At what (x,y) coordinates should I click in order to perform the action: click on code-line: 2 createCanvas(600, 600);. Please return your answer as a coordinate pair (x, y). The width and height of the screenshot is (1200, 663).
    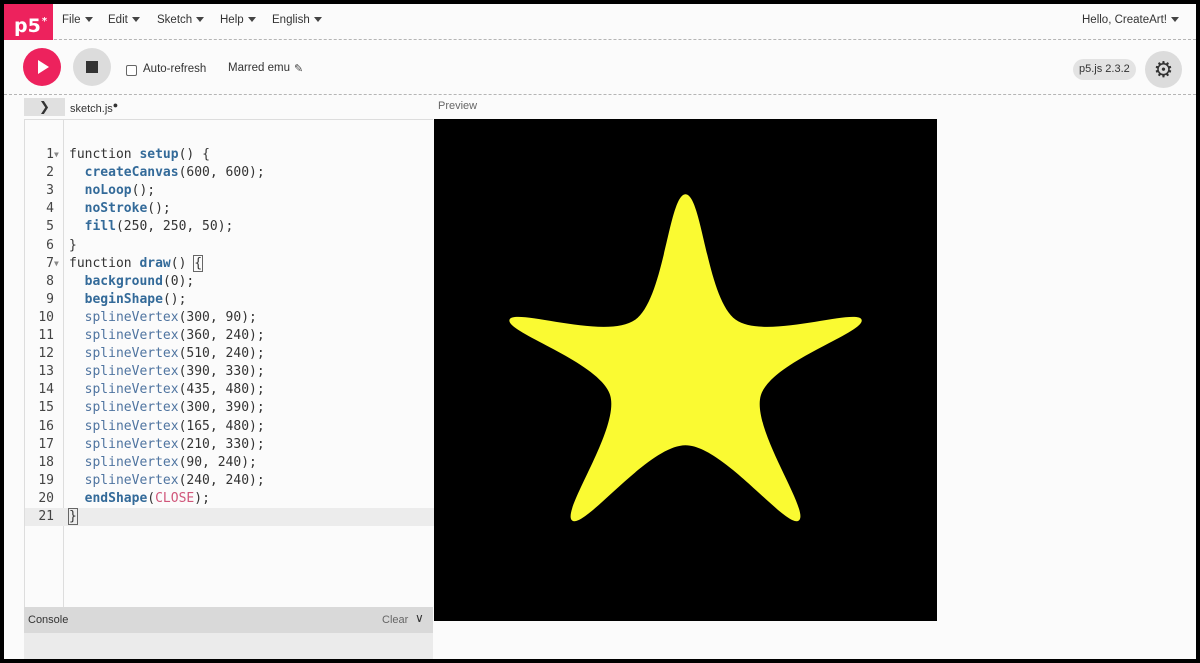
    Looking at the image, I should click on (229, 173).